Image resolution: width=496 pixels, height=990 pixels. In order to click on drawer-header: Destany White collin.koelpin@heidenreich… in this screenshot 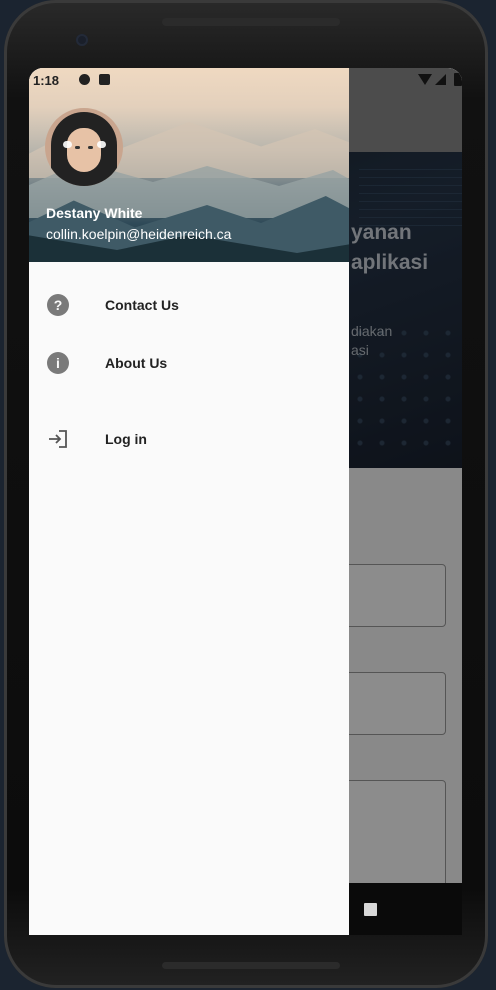, I will do `click(189, 165)`.